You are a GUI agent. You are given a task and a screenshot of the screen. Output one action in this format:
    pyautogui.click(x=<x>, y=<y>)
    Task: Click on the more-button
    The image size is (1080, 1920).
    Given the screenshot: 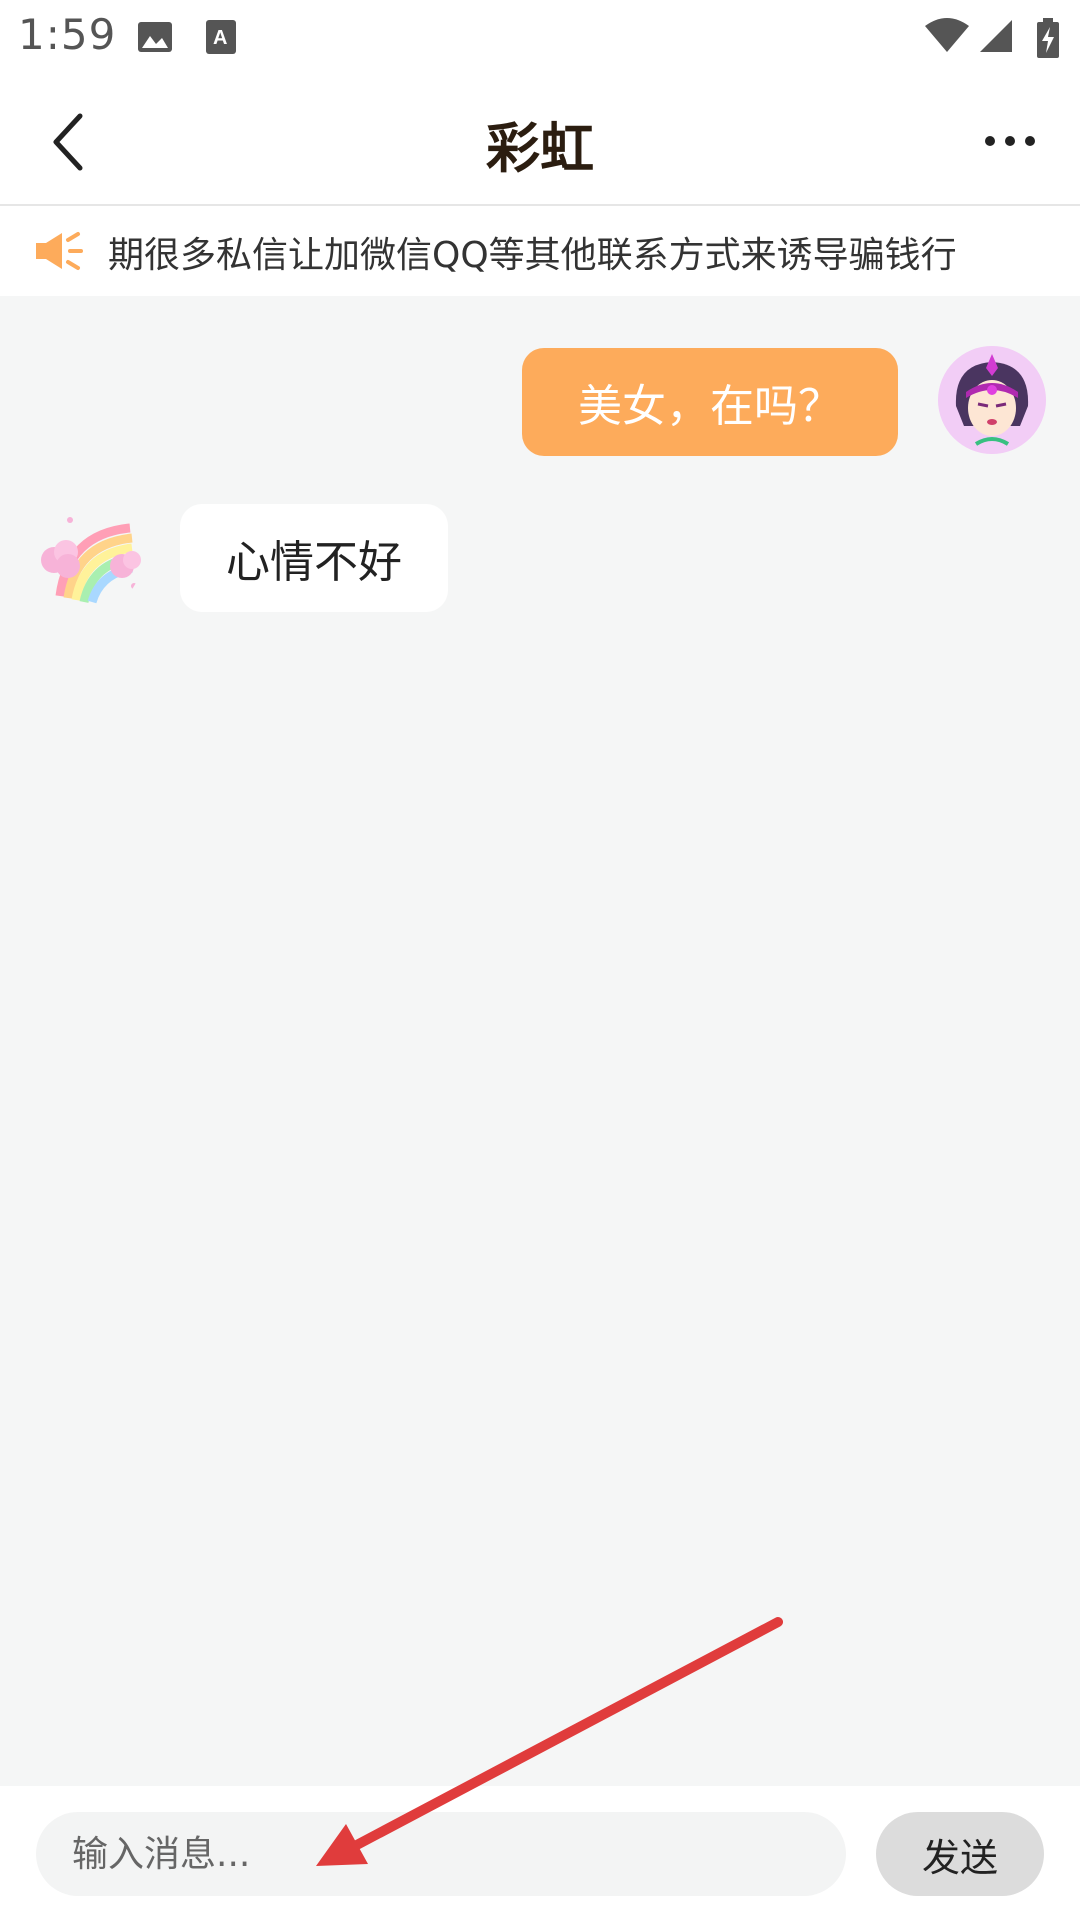 What is the action you would take?
    pyautogui.click(x=1010, y=141)
    